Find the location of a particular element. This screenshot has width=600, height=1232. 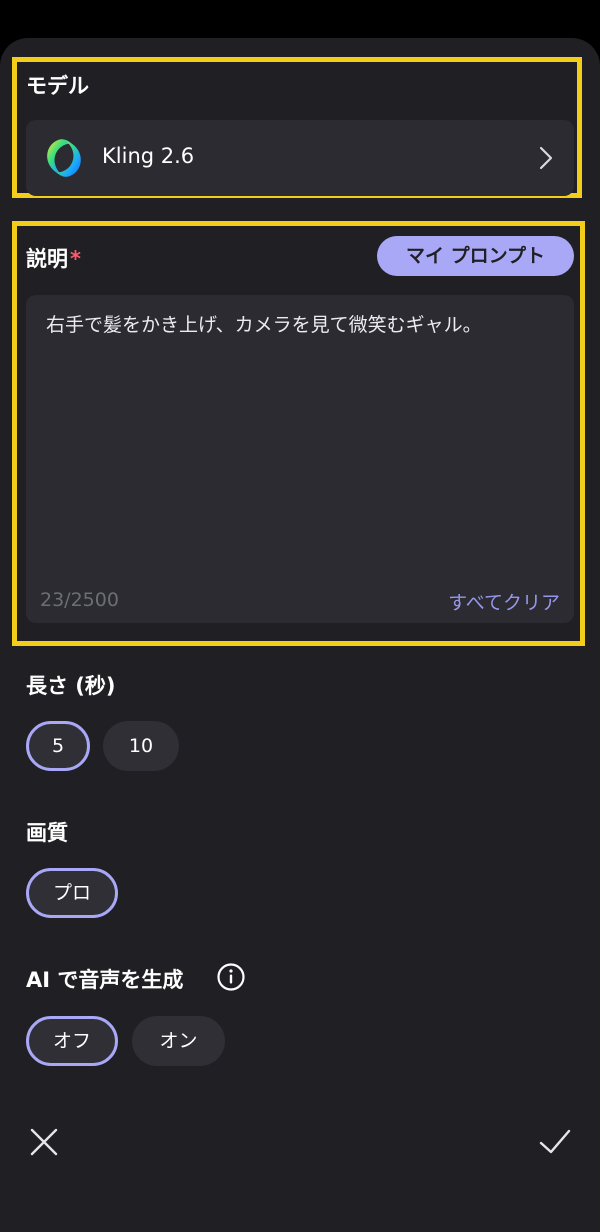

model-section-title: モデル is located at coordinates (57, 86).